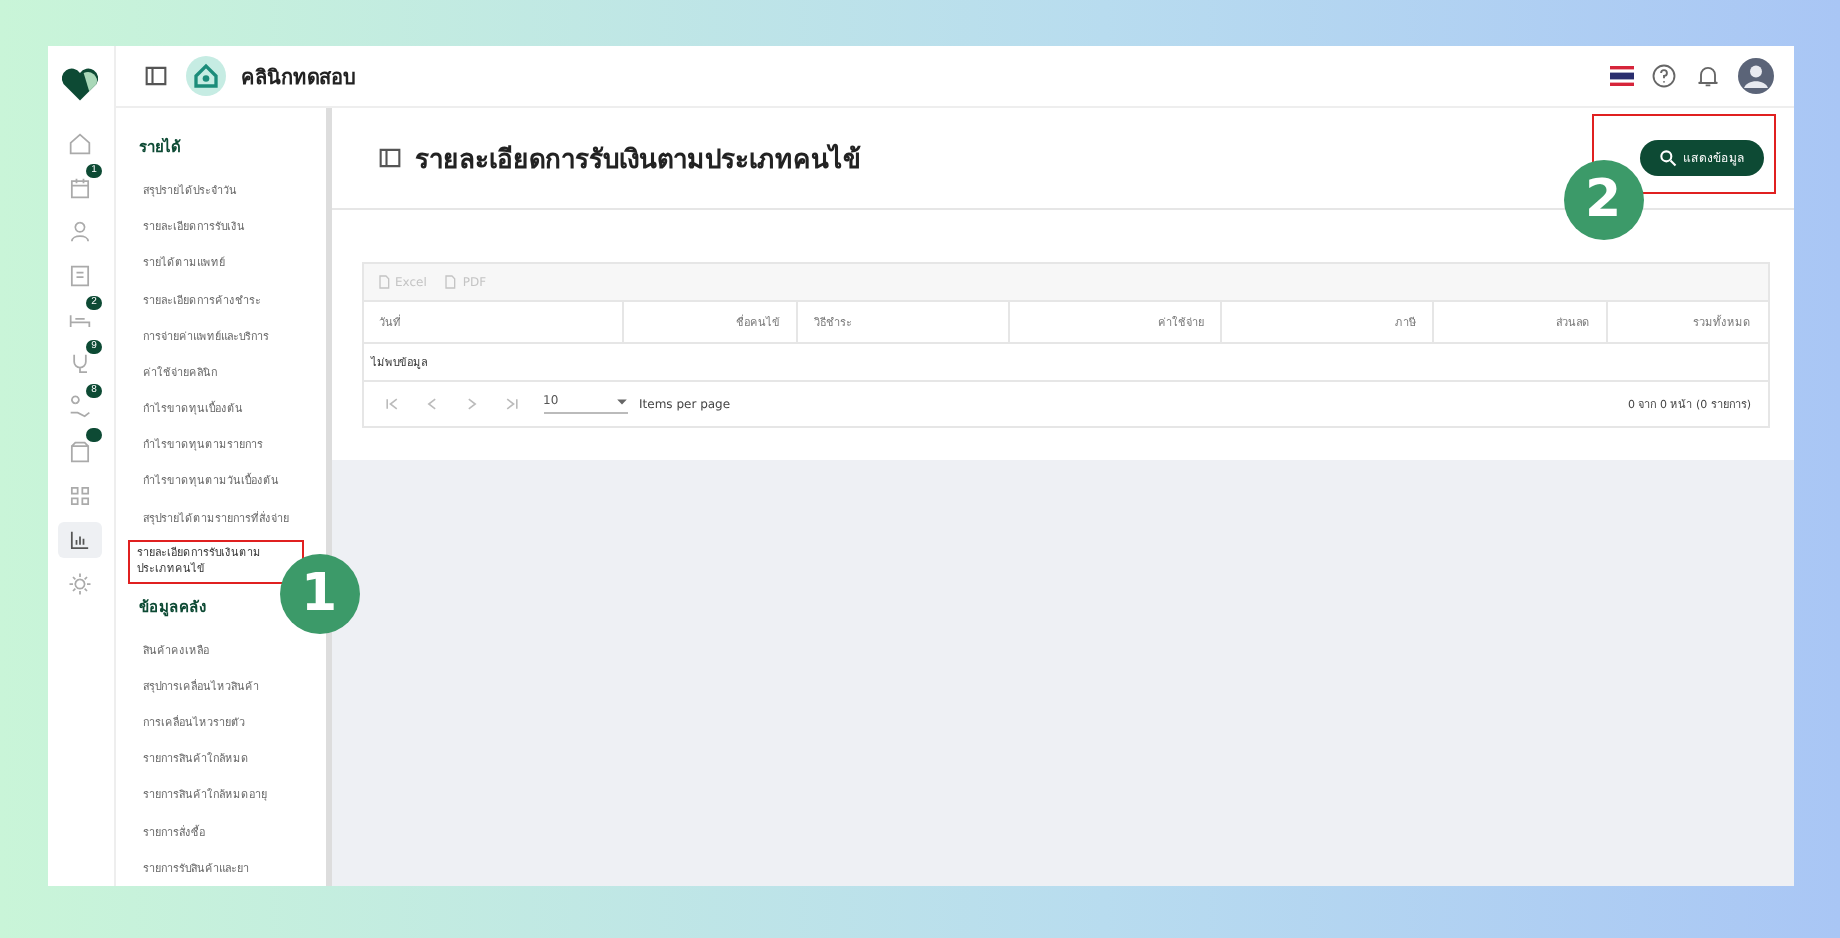 This screenshot has height=938, width=1840. Describe the element at coordinates (1707, 76) in the screenshot. I see `bell-icon` at that location.